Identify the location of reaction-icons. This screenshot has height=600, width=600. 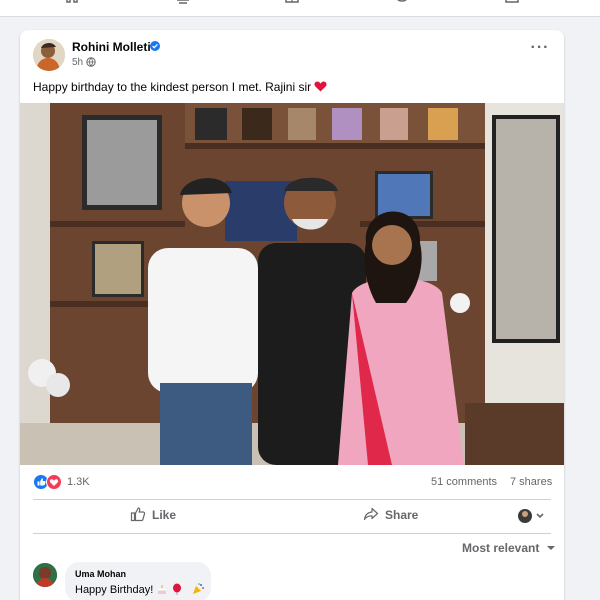
(49, 482).